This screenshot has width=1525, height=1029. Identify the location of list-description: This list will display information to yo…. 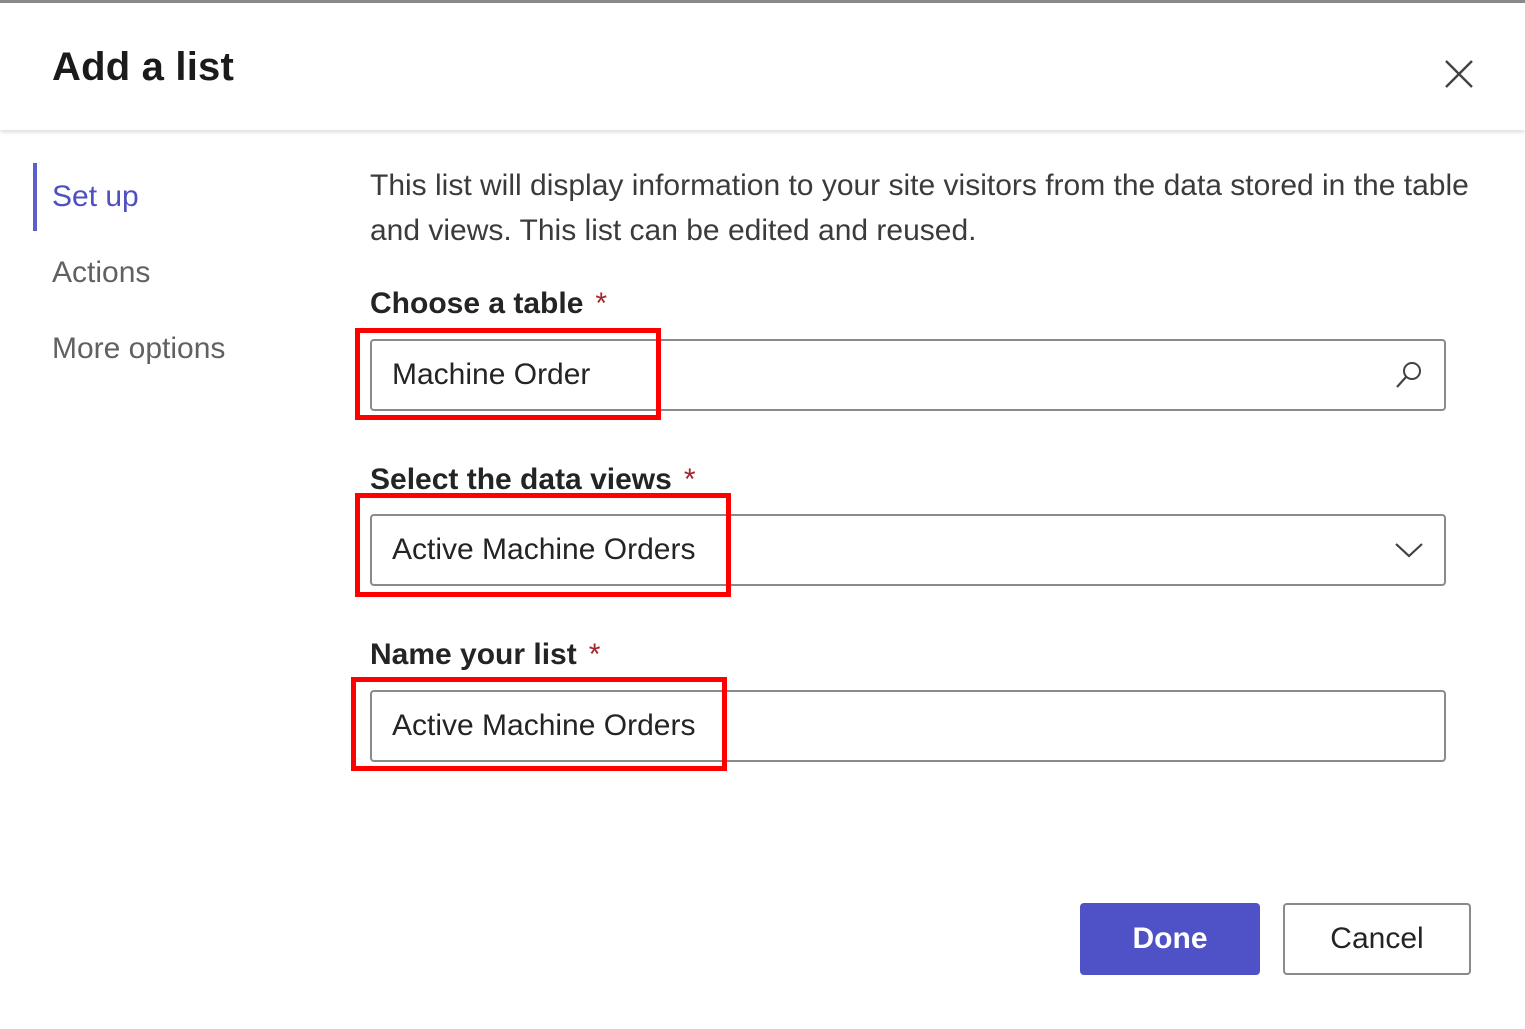
(919, 208).